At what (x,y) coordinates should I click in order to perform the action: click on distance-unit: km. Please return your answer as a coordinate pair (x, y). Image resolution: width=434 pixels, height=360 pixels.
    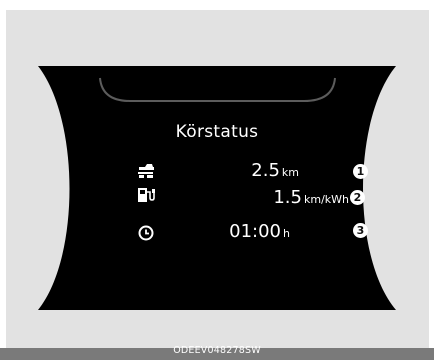
    Looking at the image, I should click on (290, 172).